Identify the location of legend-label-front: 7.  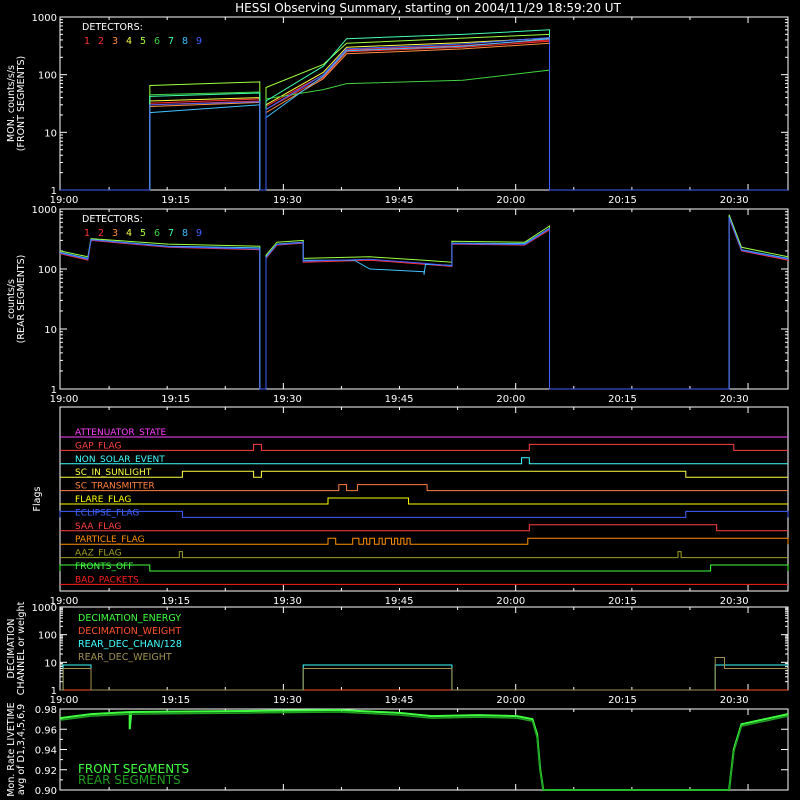
(171, 41).